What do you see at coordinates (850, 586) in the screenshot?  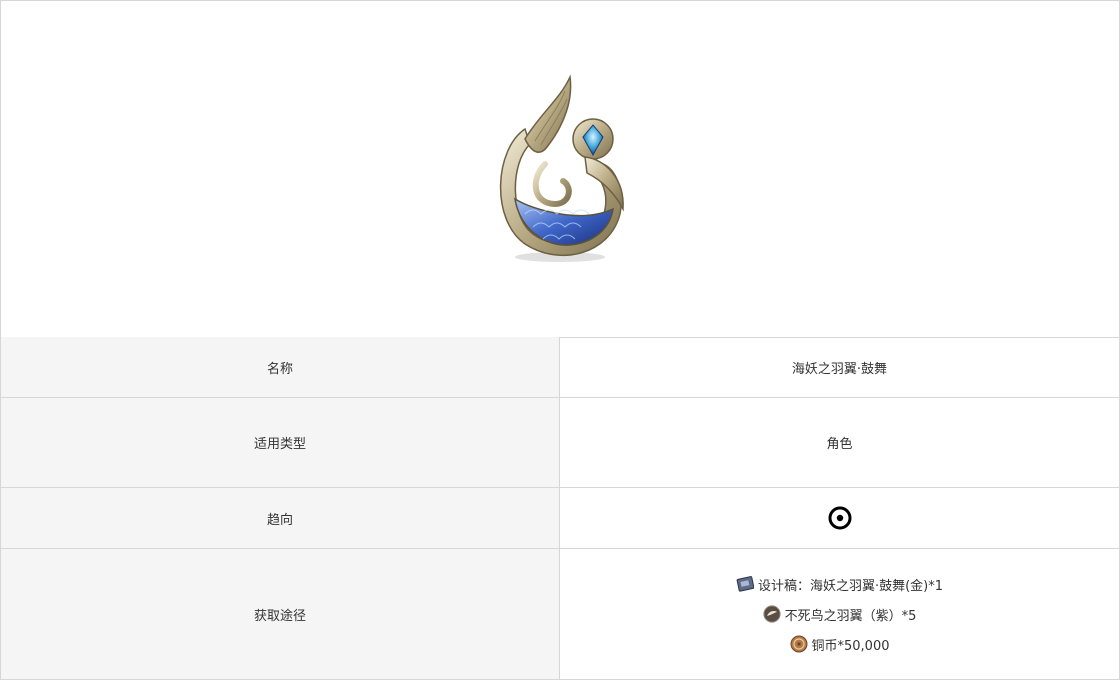 I see `acquire-item-text: 设计稿：海妖之羽翼·鼓舞(金)*1` at bounding box center [850, 586].